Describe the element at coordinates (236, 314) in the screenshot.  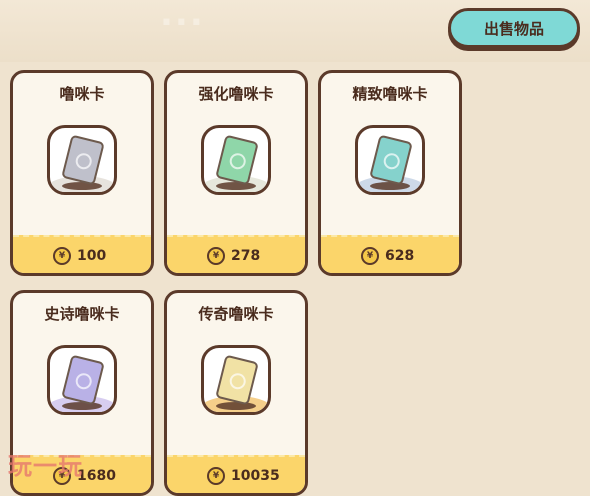
I see `card-title: 传奇噜咪卡` at that location.